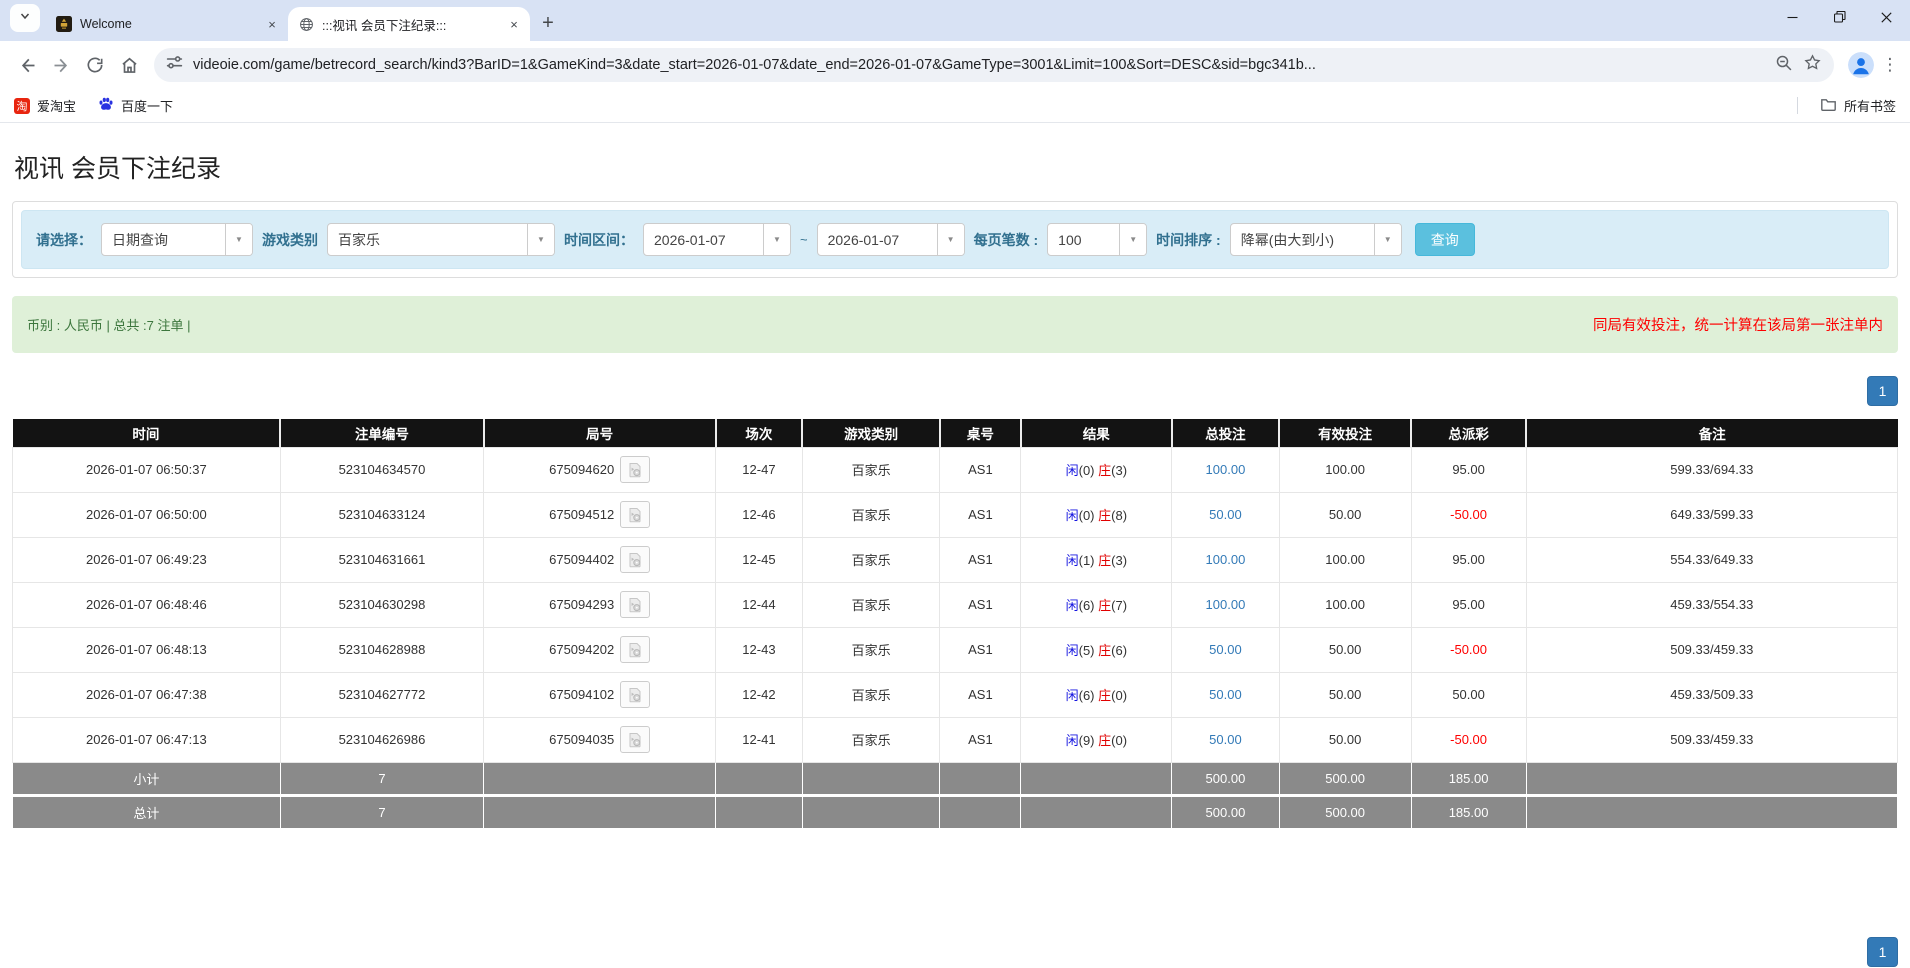 The image size is (1910, 968). I want to click on subtotal-label: 小计, so click(146, 778).